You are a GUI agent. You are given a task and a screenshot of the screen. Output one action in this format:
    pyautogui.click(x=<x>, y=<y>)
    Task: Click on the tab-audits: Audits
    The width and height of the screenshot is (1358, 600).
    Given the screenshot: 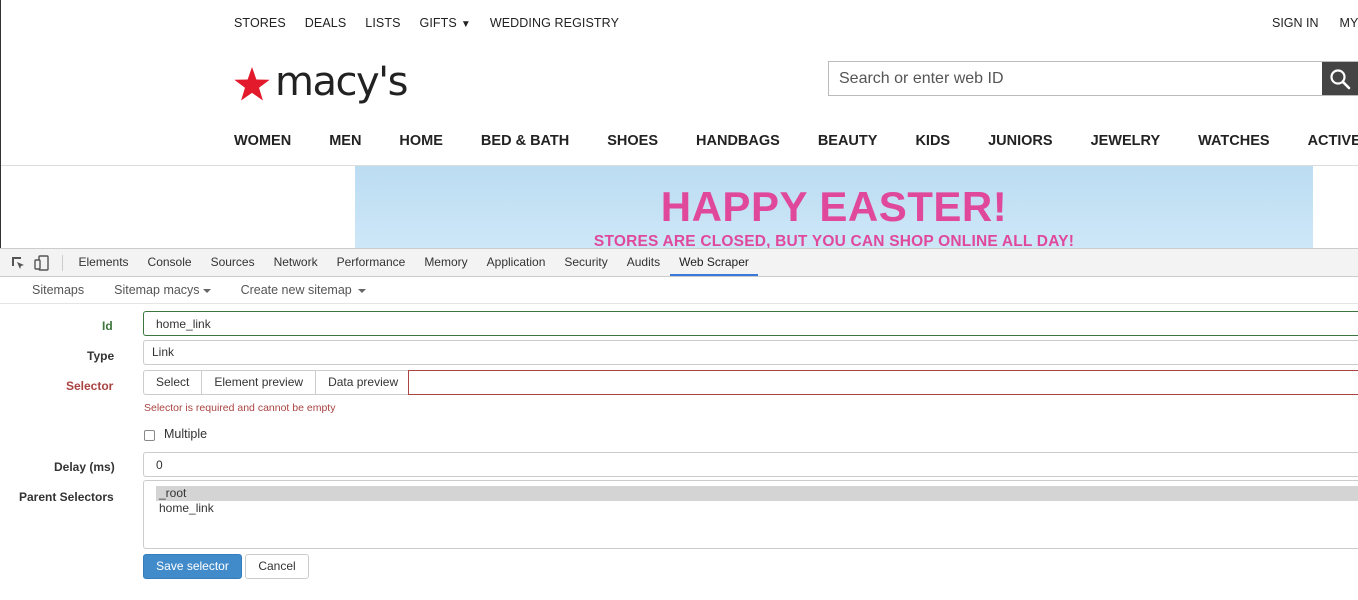 What is the action you would take?
    pyautogui.click(x=643, y=262)
    